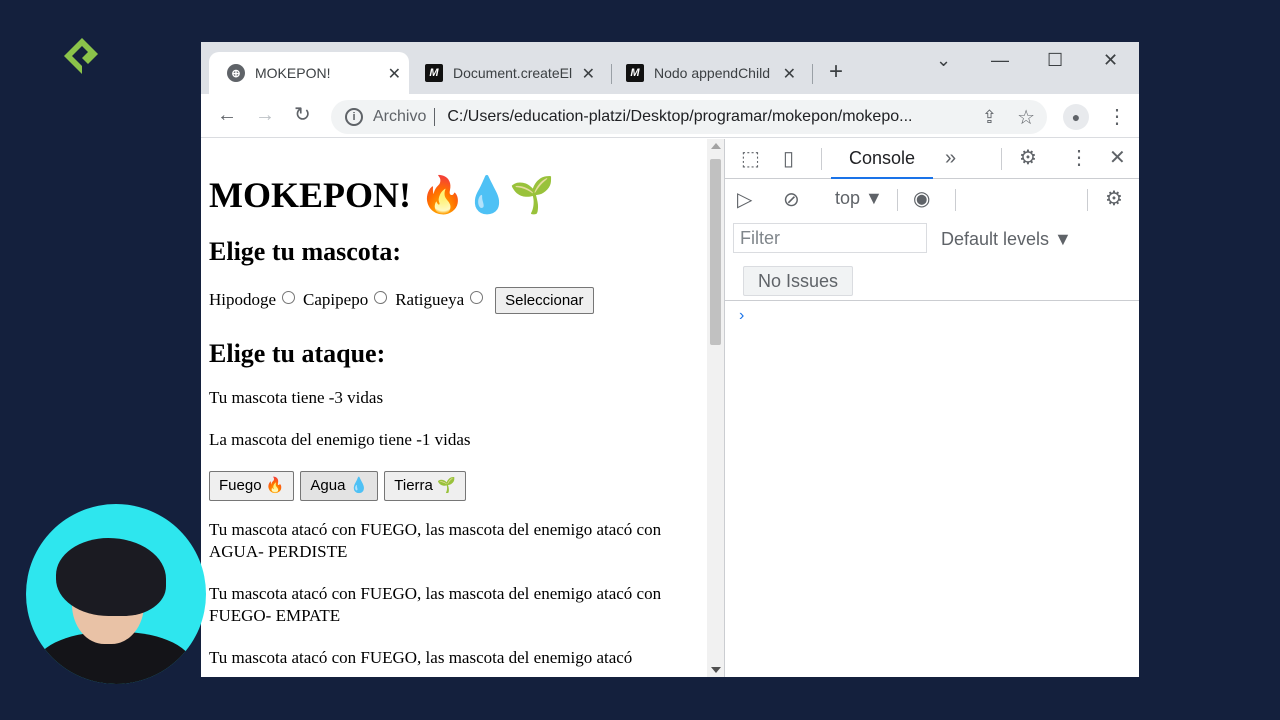 This screenshot has height=720, width=1280. I want to click on close-devtools-icon: ✕, so click(1117, 158).